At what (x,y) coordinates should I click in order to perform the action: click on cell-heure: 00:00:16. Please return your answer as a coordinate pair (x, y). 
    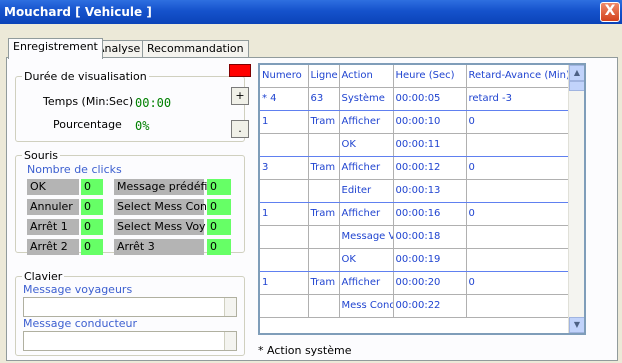
    Looking at the image, I should click on (430, 214).